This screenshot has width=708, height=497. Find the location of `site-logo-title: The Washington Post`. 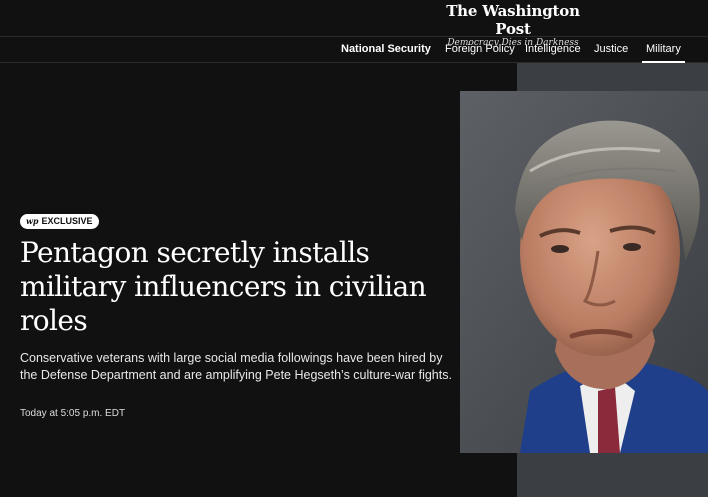

site-logo-title: The Washington Post is located at coordinates (513, 20).